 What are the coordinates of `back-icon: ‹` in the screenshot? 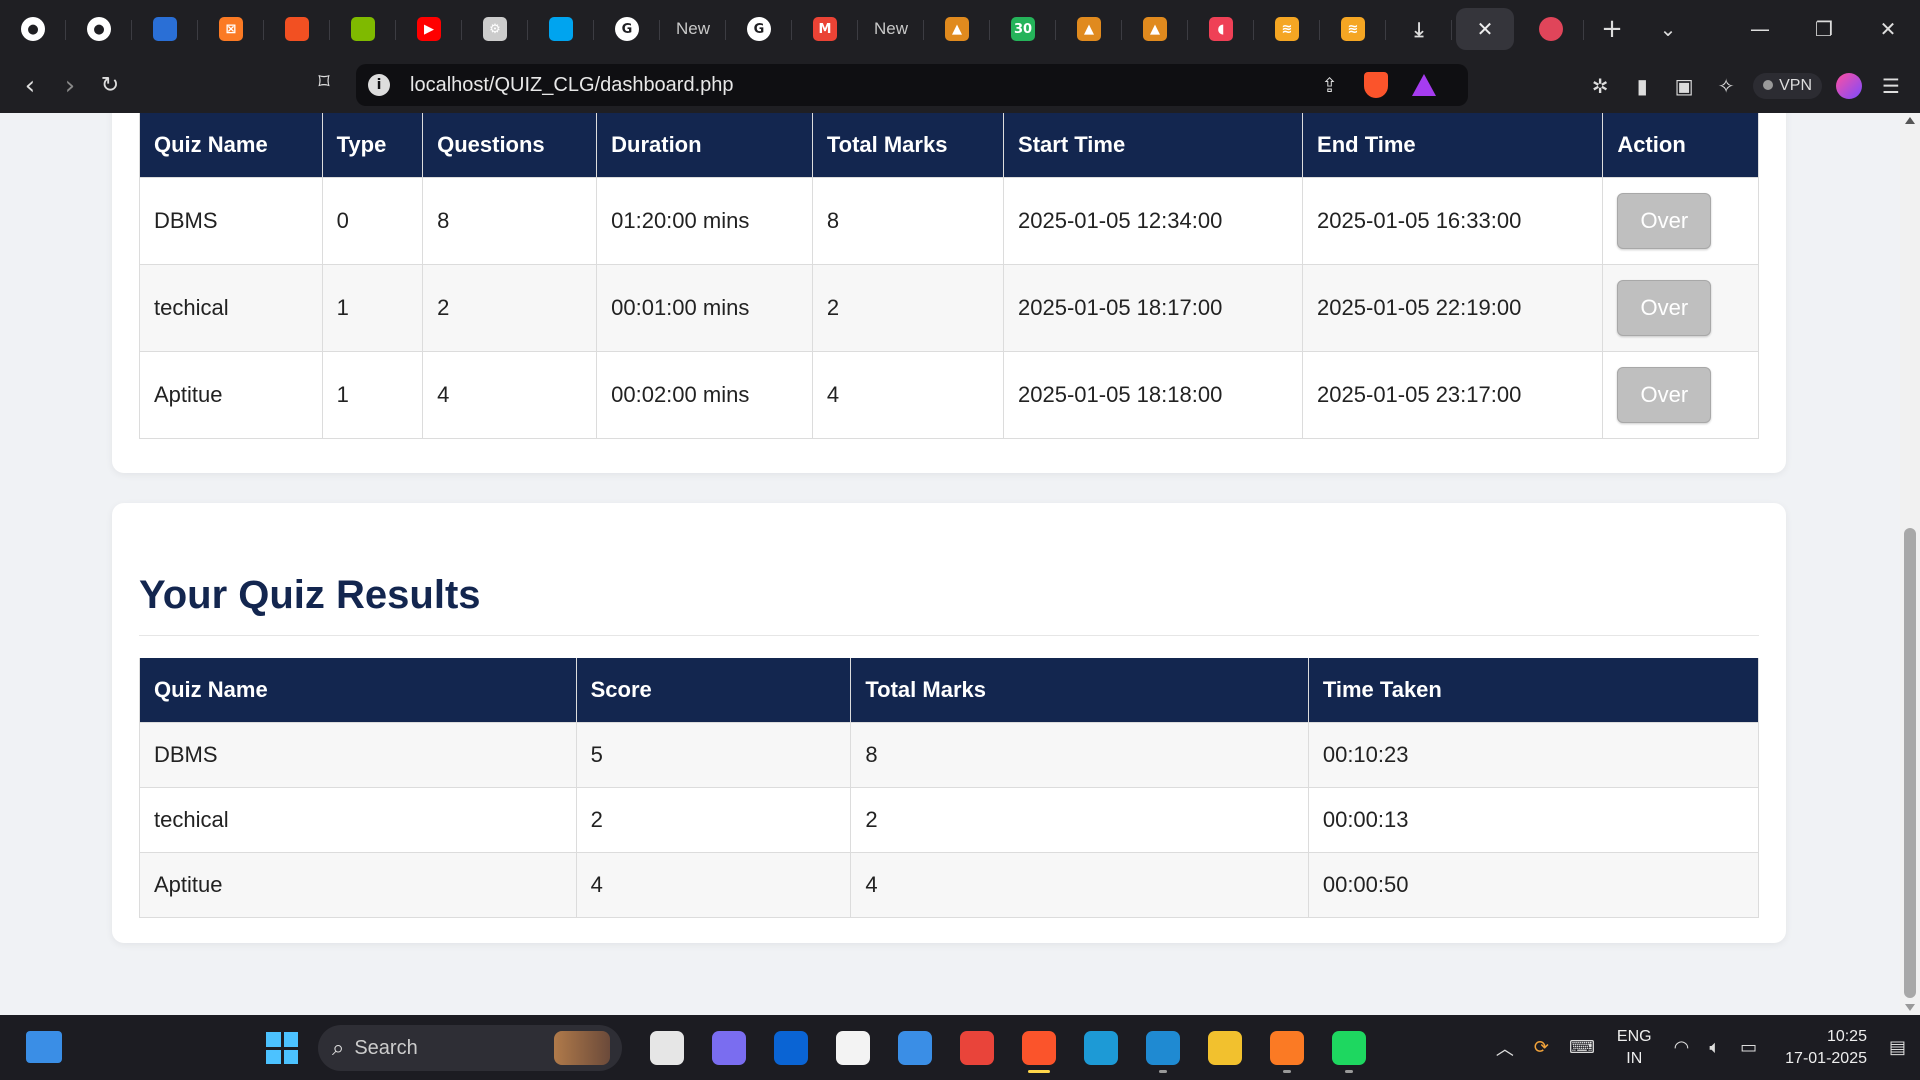 It's located at (30, 86).